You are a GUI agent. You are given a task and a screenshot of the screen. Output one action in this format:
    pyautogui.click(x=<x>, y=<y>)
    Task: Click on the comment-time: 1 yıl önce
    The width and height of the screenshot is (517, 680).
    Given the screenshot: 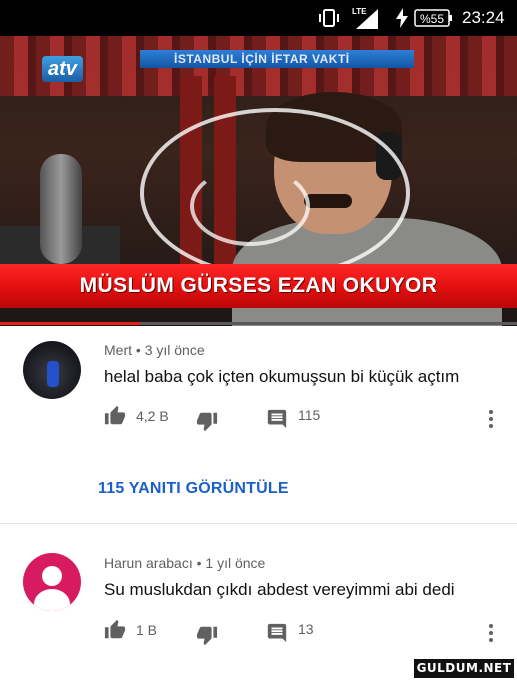 What is the action you would take?
    pyautogui.click(x=235, y=563)
    